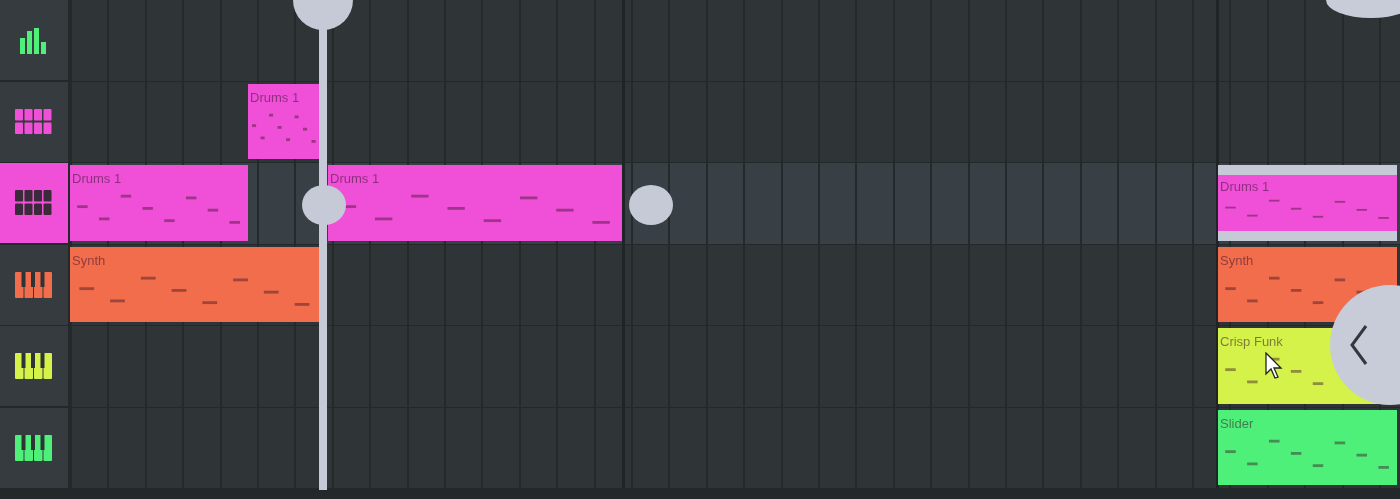 Image resolution: width=1400 pixels, height=499 pixels. Describe the element at coordinates (1307, 447) in the screenshot. I see `pattern-clip: Slider` at that location.